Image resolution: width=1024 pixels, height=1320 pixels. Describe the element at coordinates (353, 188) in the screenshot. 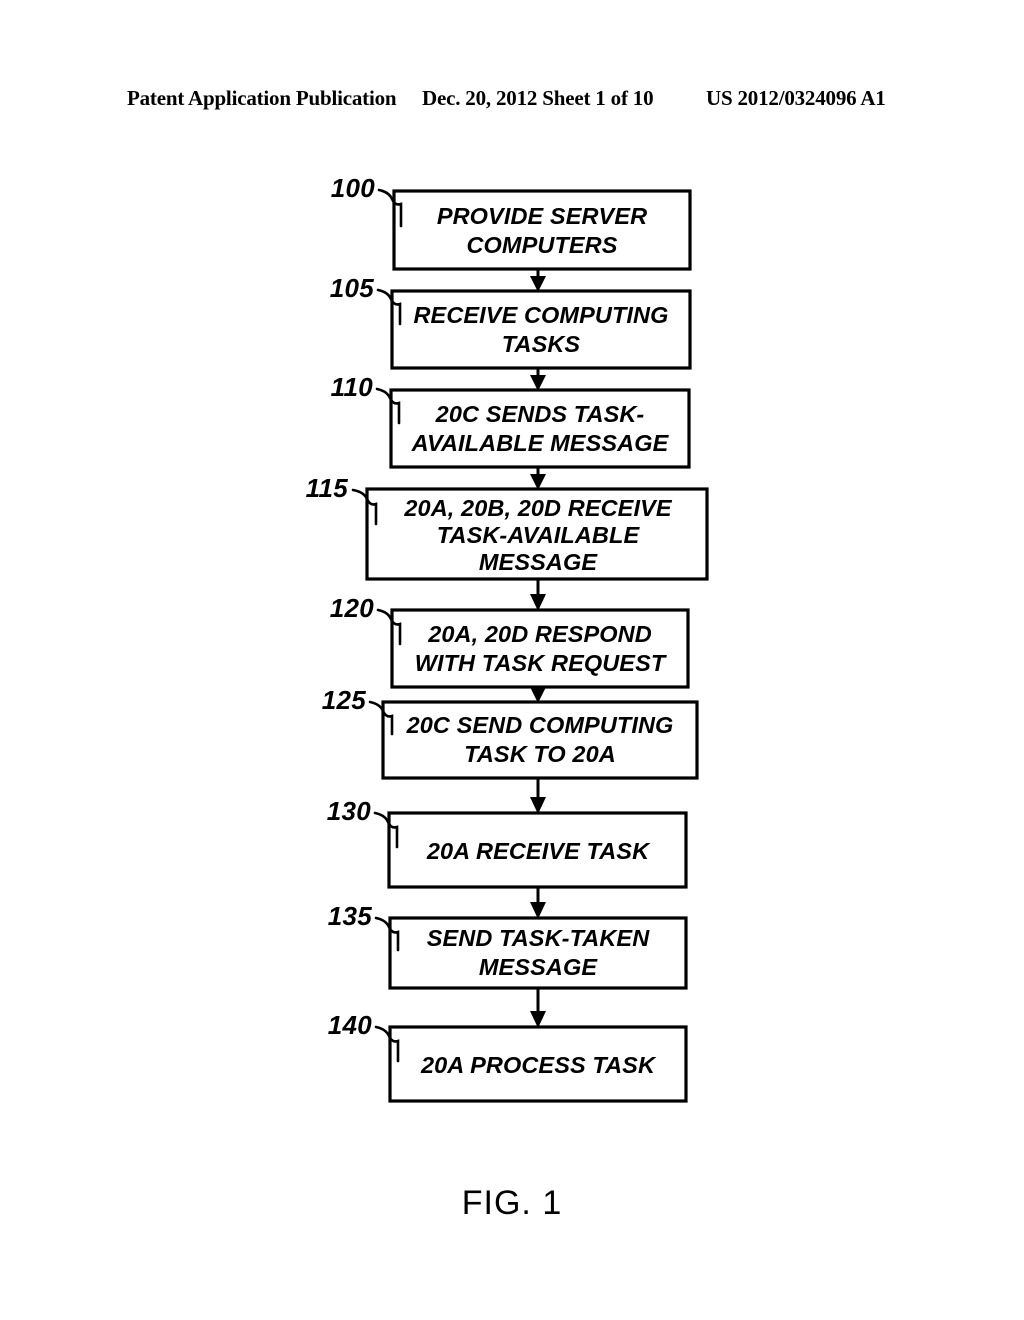

I see `flow-ref-100: 100` at that location.